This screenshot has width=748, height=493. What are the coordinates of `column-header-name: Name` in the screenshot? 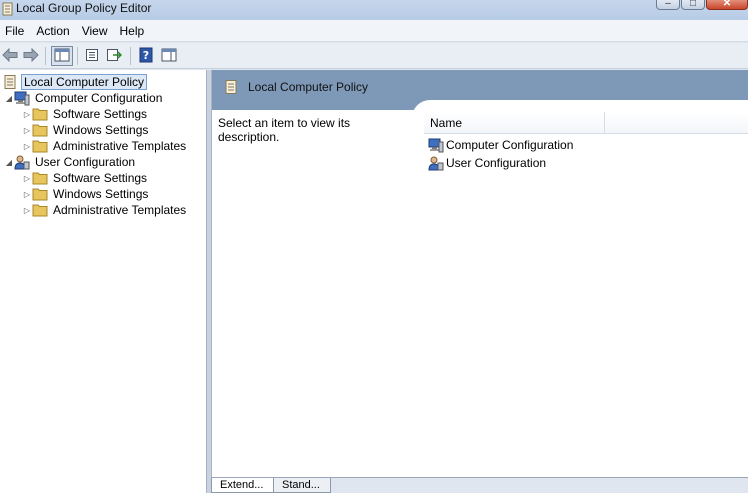 It's located at (514, 123).